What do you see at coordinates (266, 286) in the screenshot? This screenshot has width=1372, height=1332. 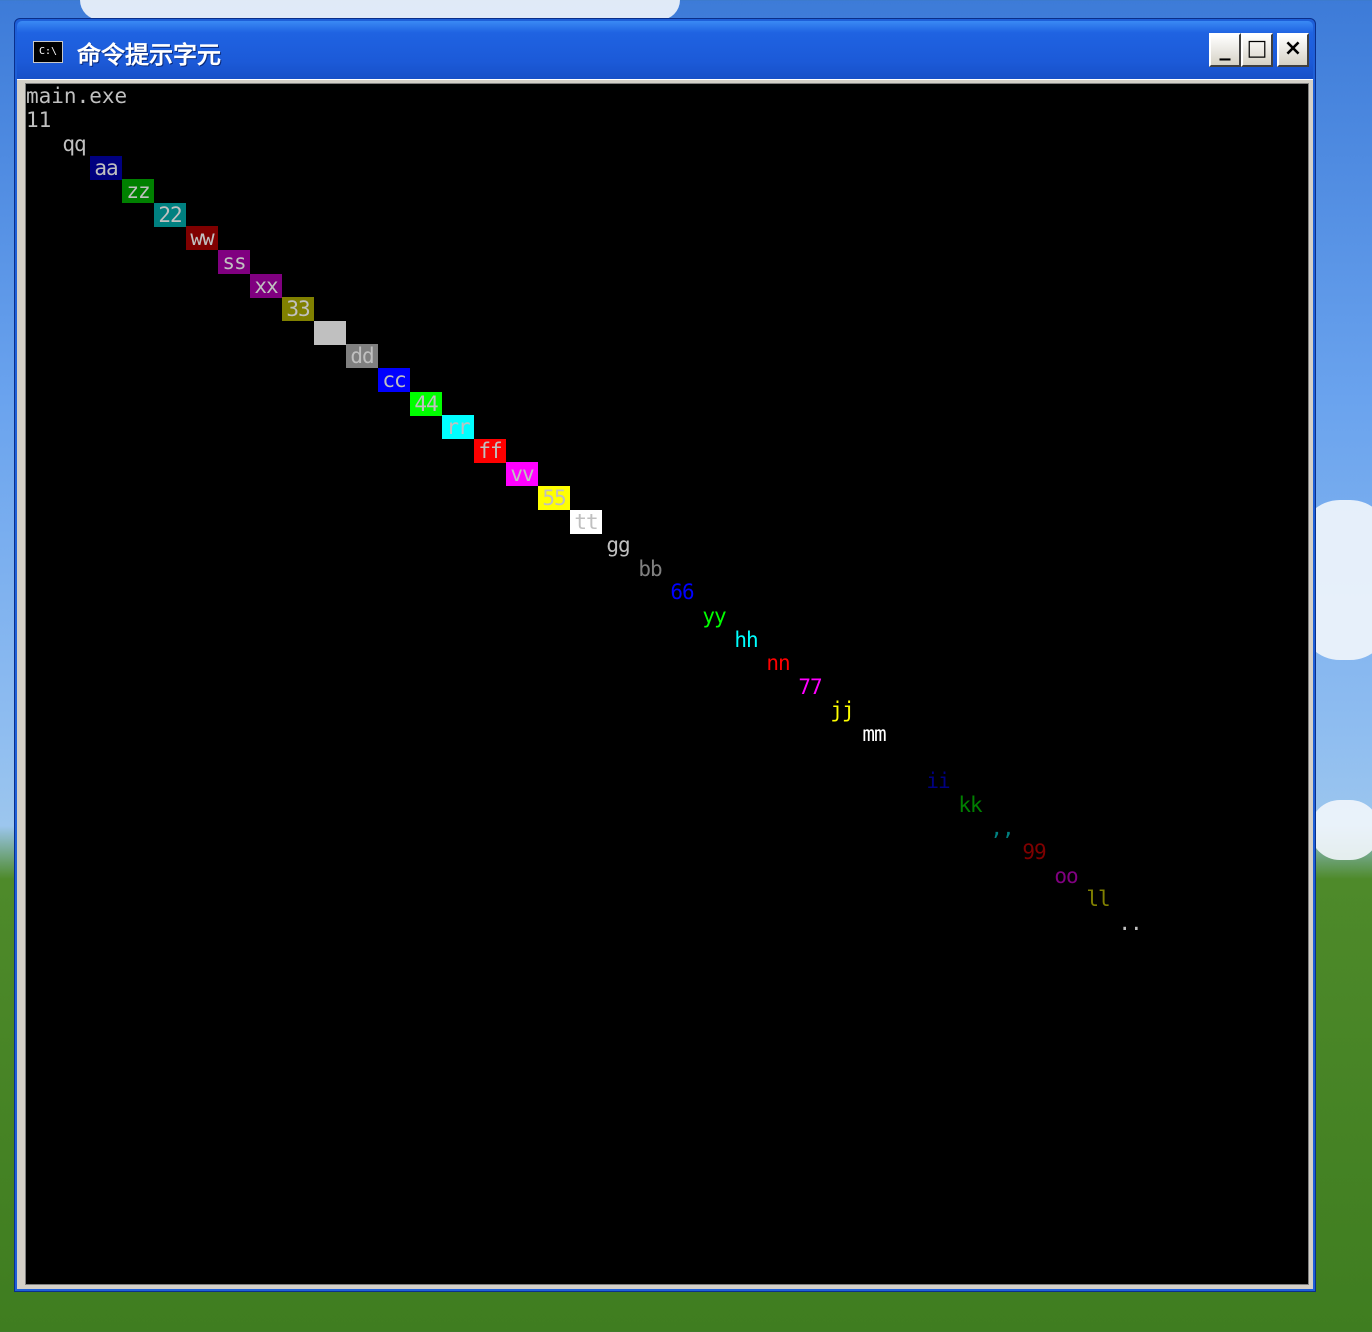 I see `console-colored-cell: xx` at bounding box center [266, 286].